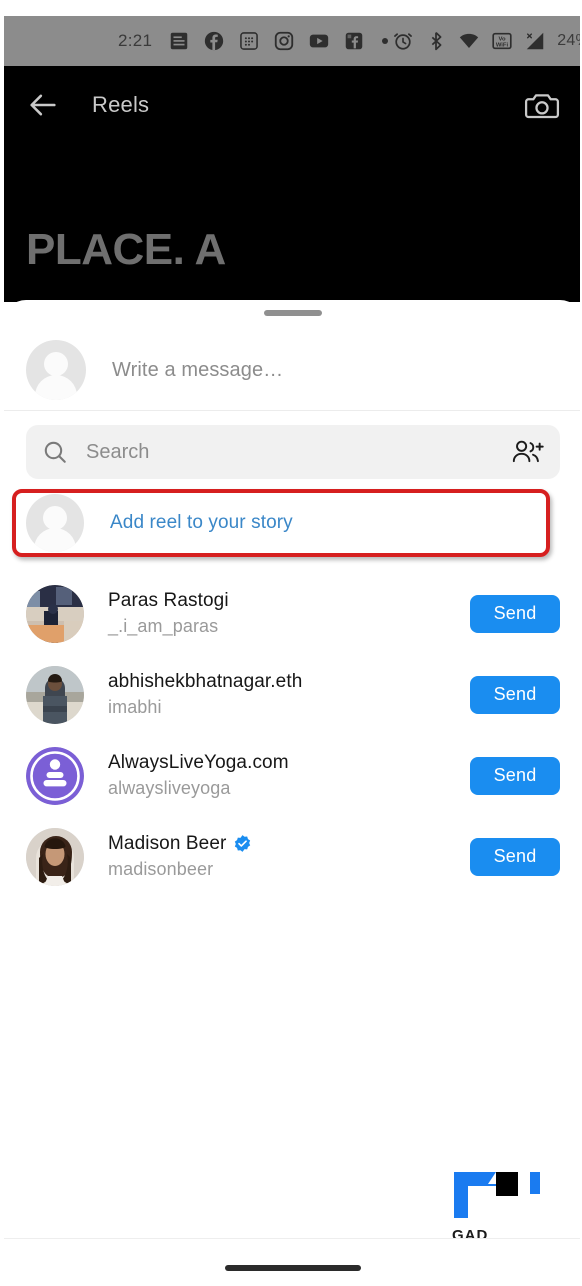 The height and width of the screenshot is (1286, 582). Describe the element at coordinates (496, 1208) in the screenshot. I see `gad-watermark-logo: GAD` at that location.